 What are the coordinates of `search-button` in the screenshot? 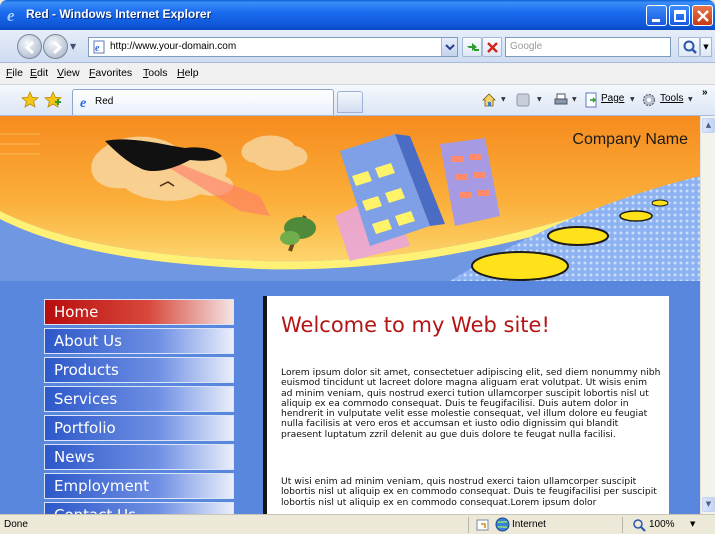 It's located at (689, 47).